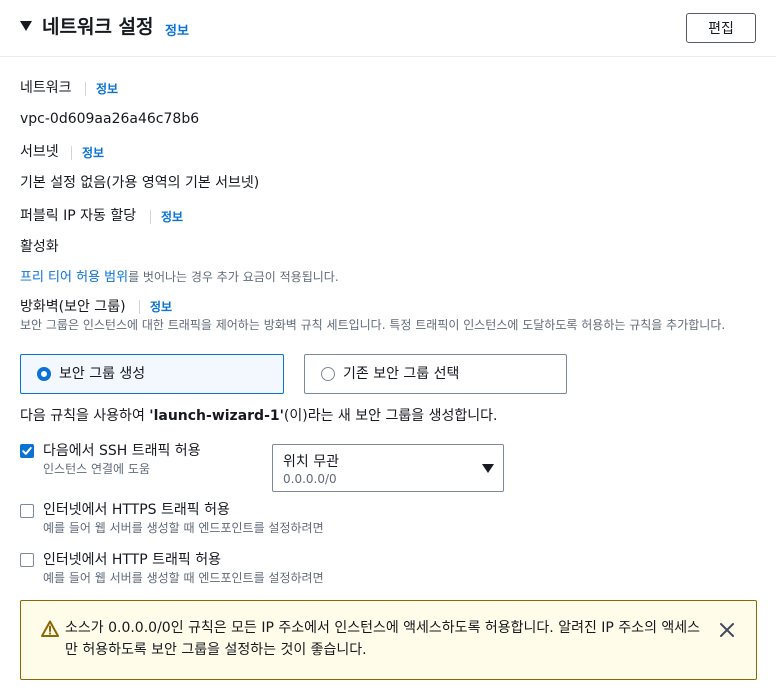 The image size is (776, 694). What do you see at coordinates (78, 216) in the screenshot?
I see `public-ip-label: 퍼블릭 IP 자동 할당` at bounding box center [78, 216].